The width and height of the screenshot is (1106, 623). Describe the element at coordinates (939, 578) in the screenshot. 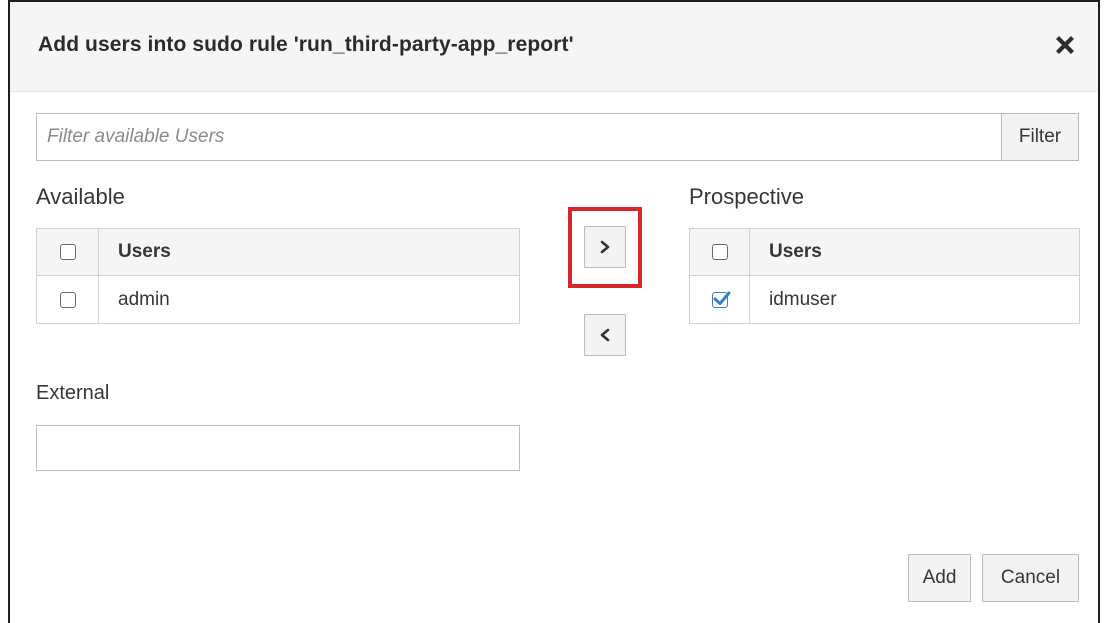

I see `add-button: Add` at that location.